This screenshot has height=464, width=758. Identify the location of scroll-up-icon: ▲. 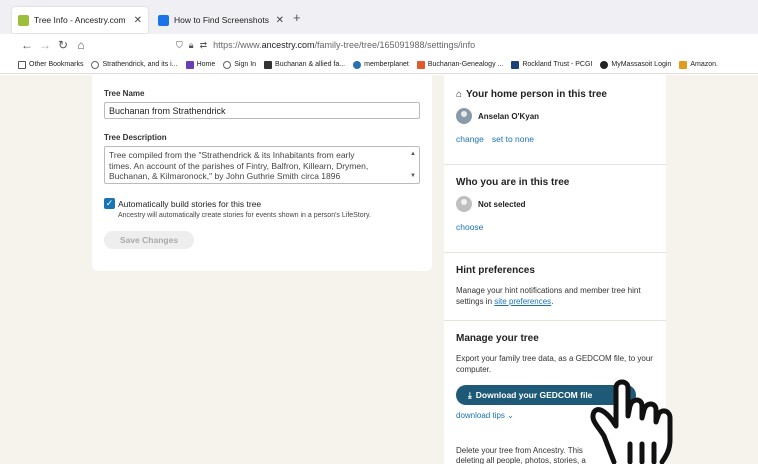
(413, 154).